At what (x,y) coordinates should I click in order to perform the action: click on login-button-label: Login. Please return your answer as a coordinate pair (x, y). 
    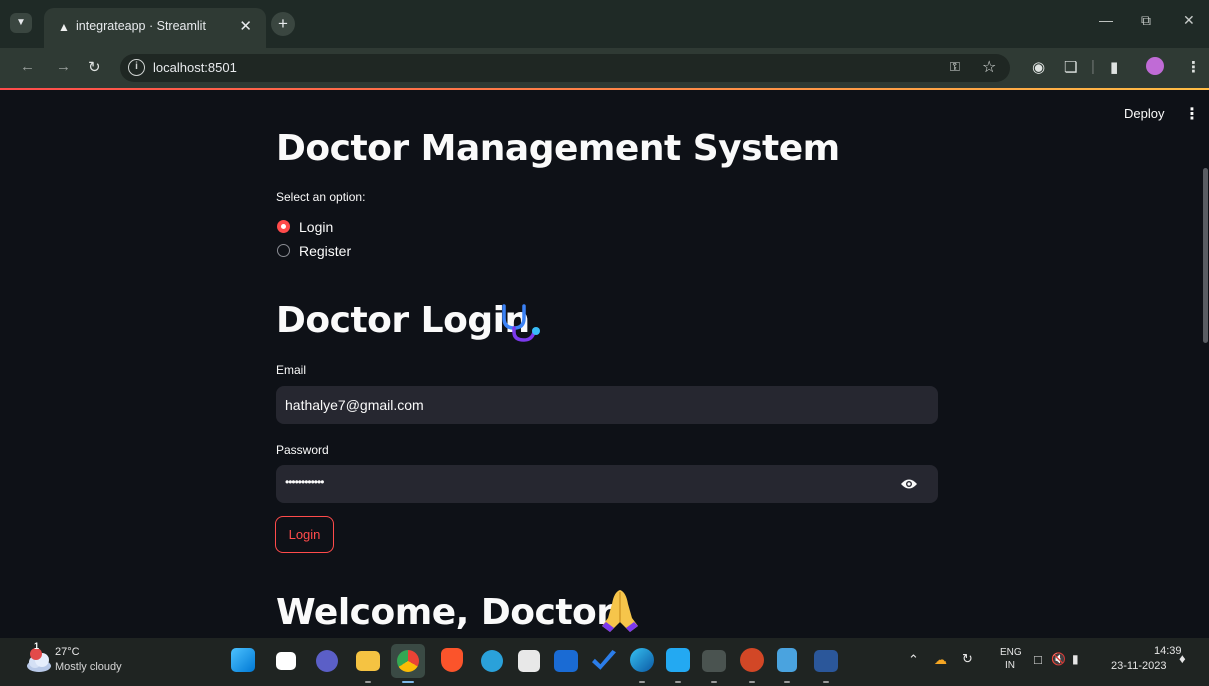
    Looking at the image, I should click on (304, 534).